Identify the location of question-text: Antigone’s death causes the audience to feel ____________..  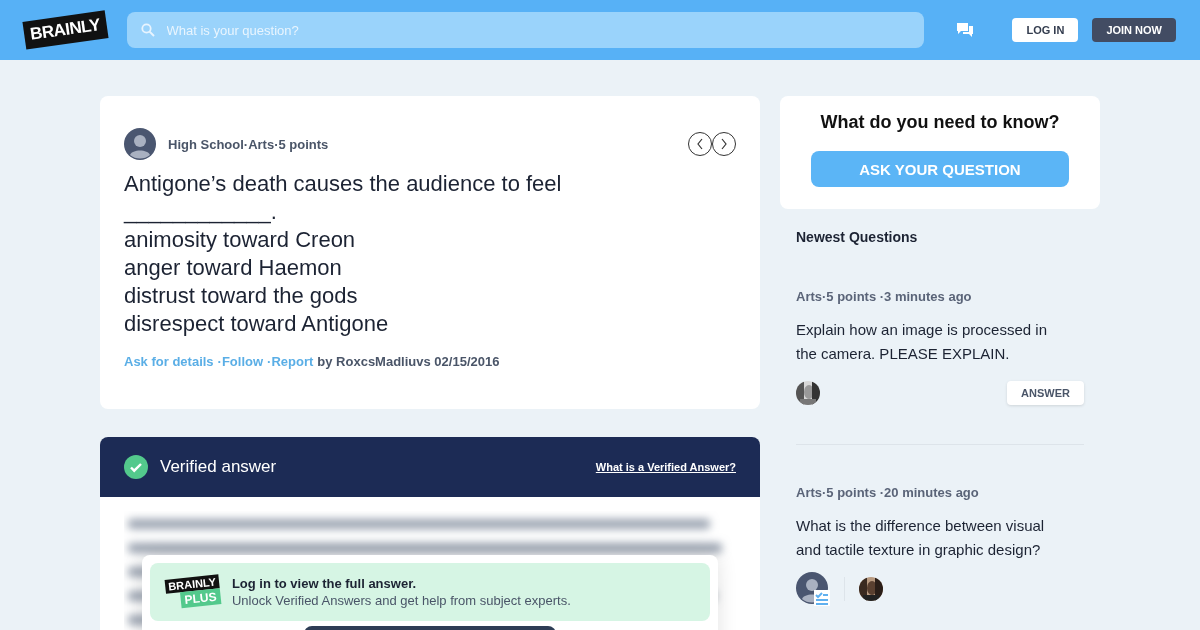
(343, 198).